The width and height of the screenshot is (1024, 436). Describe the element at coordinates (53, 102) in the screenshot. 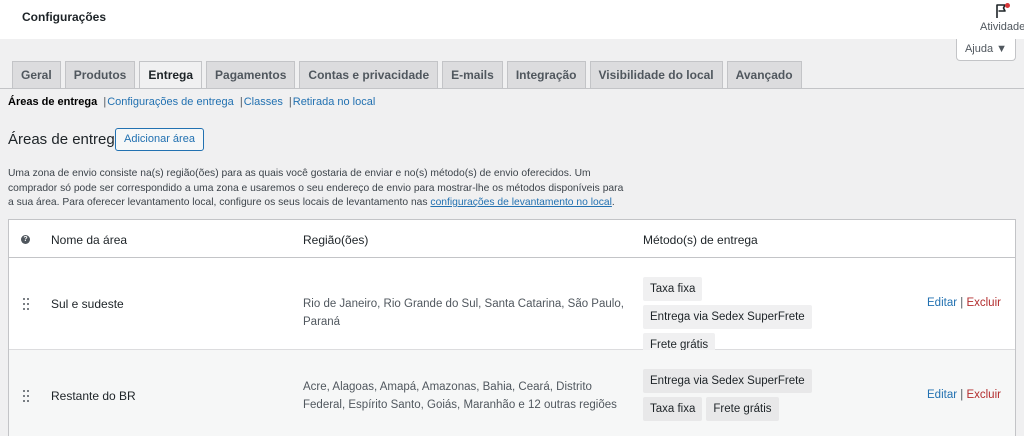

I see `subnav-current: Áreas de entrega` at that location.